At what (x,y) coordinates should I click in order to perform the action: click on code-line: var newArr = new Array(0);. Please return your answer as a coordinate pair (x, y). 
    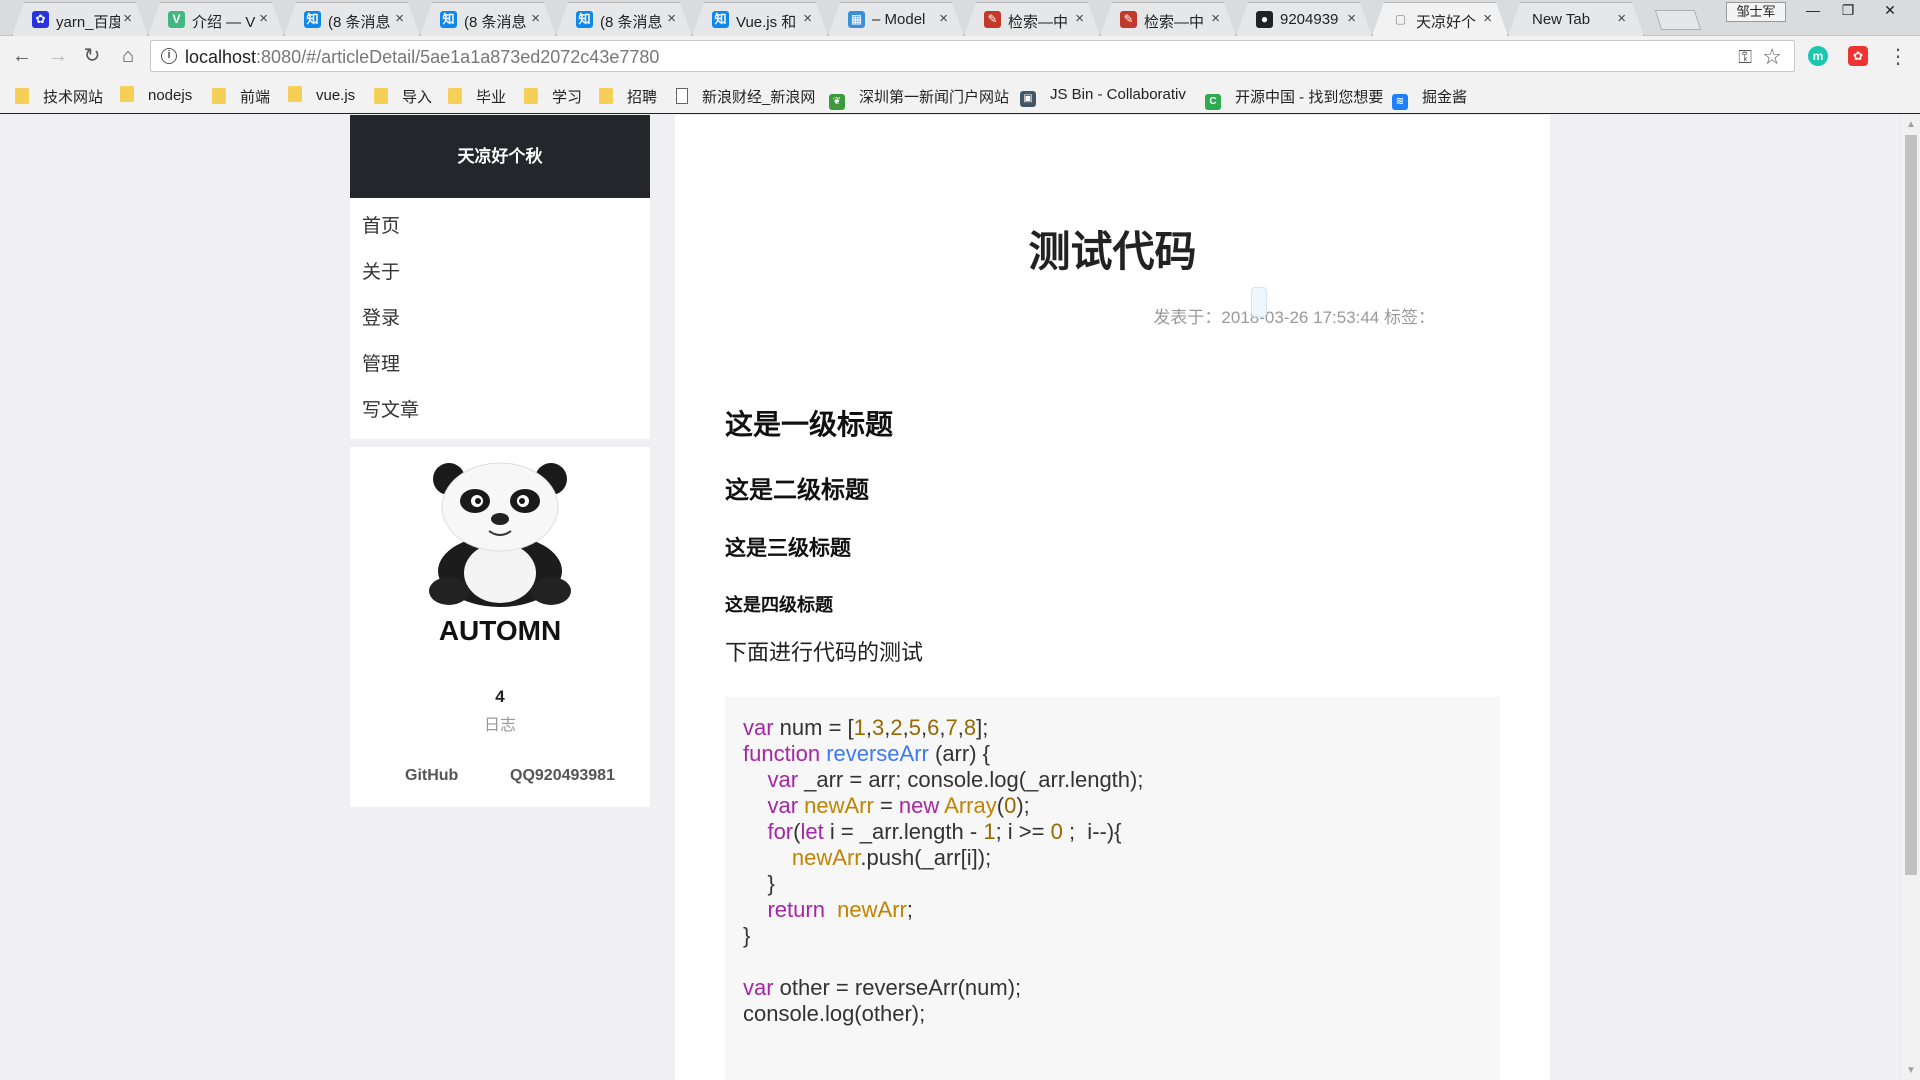
    Looking at the image, I should click on (898, 805).